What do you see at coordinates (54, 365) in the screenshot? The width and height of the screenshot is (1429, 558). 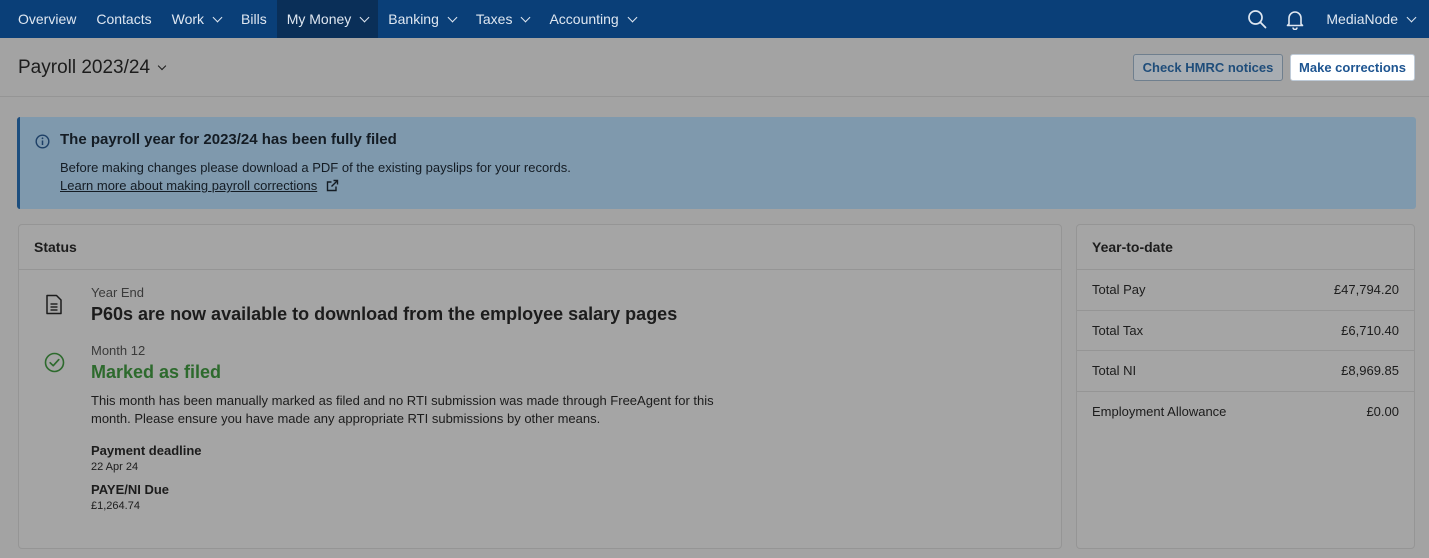 I see `check-circle-icon` at bounding box center [54, 365].